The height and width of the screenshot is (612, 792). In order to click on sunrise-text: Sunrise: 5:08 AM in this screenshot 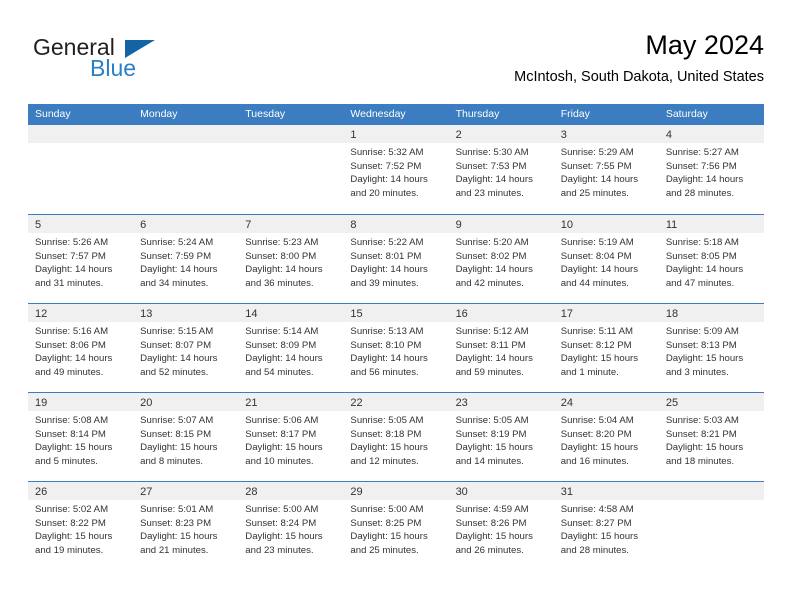, I will do `click(72, 420)`.